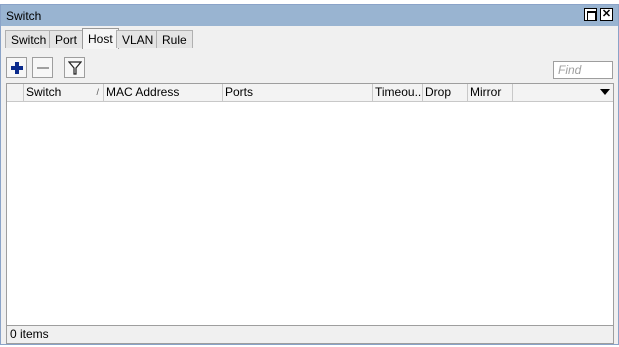 The width and height of the screenshot is (619, 347). I want to click on column-label: Switch, so click(44, 92).